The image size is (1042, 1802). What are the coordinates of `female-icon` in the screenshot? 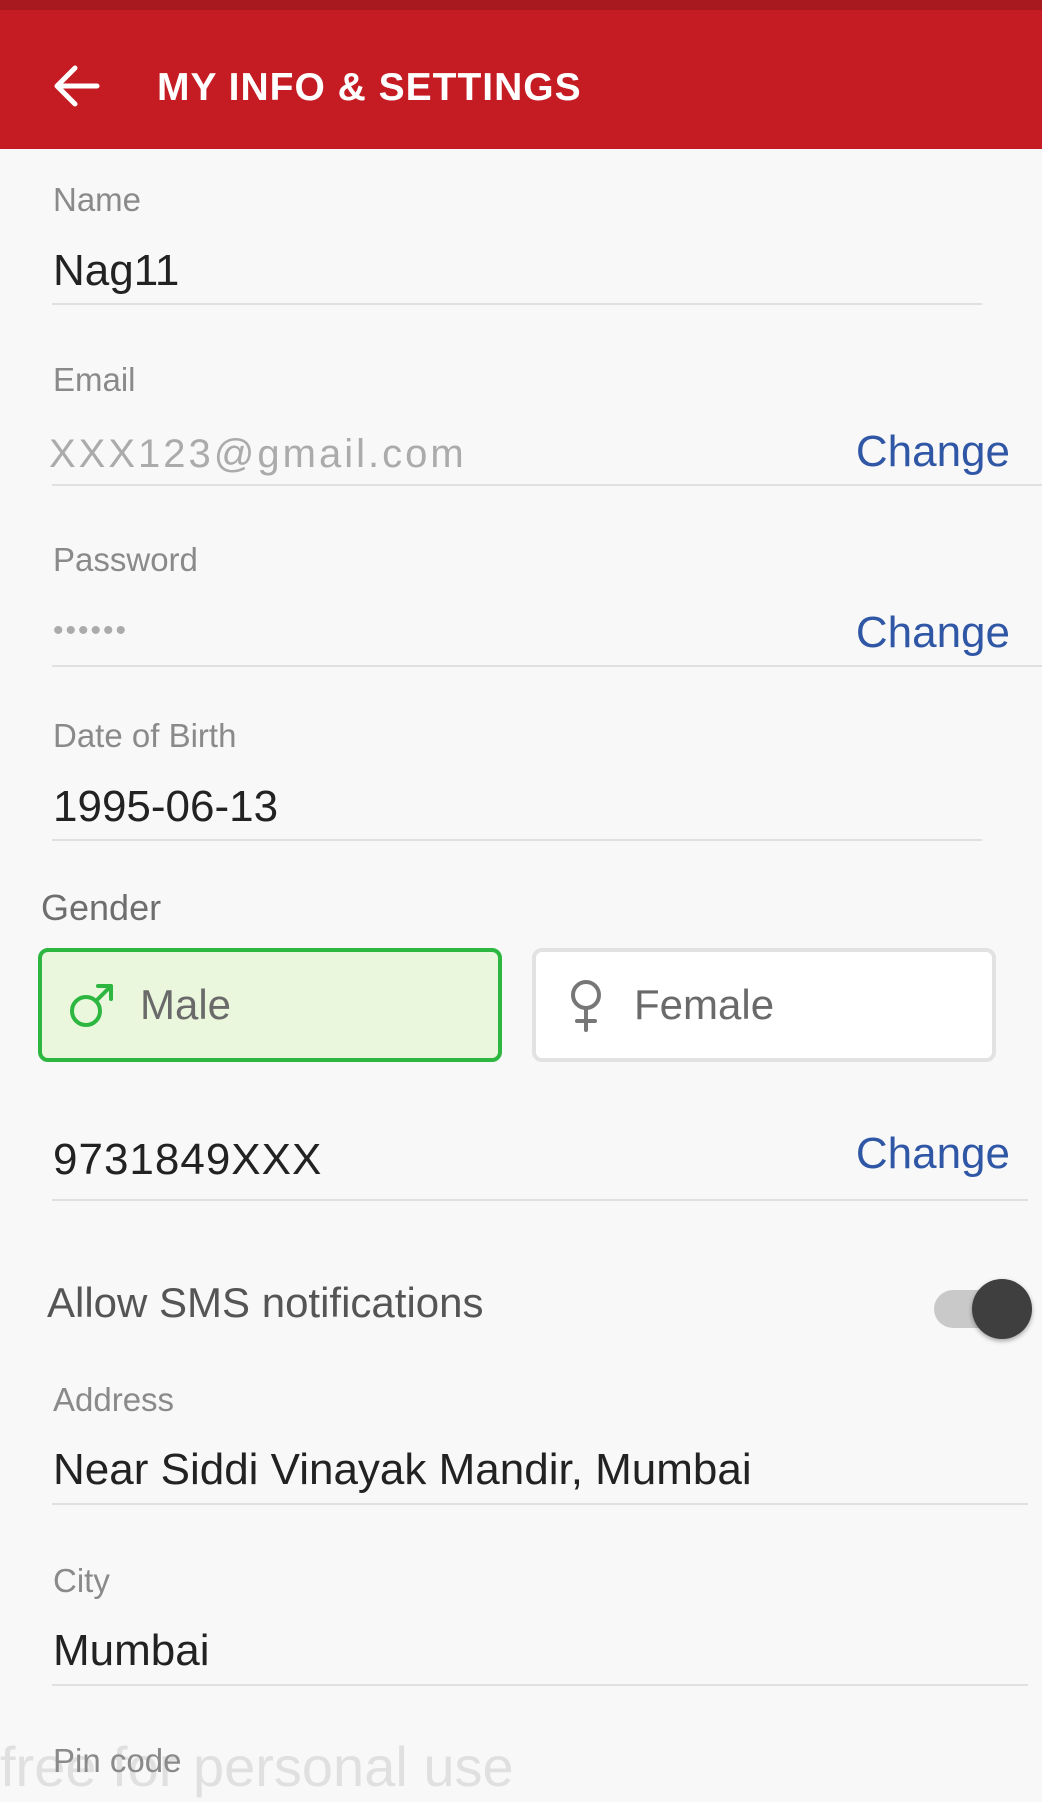 It's located at (586, 1005).